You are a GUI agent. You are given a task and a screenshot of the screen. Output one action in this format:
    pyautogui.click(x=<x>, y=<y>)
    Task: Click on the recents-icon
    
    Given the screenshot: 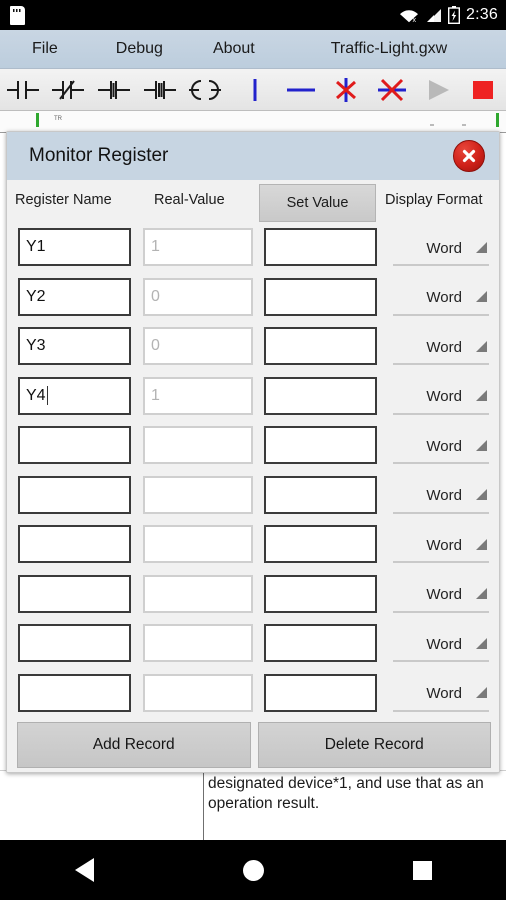 What is the action you would take?
    pyautogui.click(x=422, y=870)
    